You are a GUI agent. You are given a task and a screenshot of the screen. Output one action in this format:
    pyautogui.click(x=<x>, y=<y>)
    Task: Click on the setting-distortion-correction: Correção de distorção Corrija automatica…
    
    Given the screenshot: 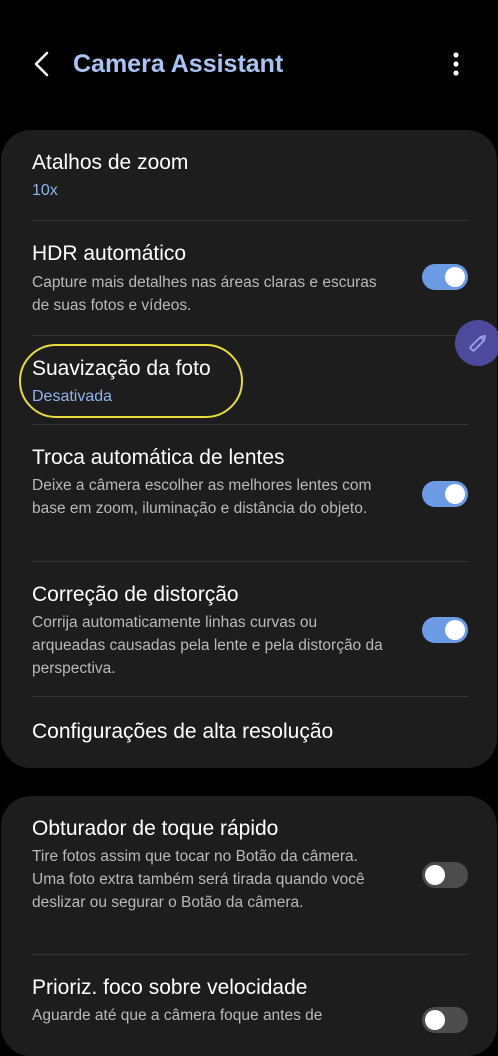 What is the action you would take?
    pyautogui.click(x=249, y=629)
    